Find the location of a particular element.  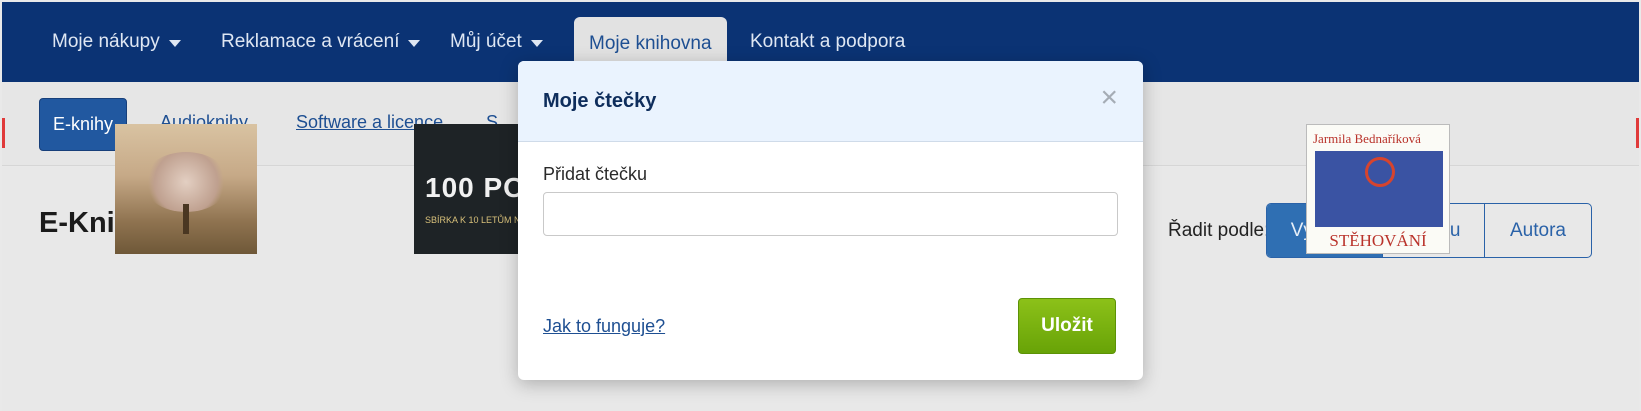

close-icon: × is located at coordinates (1109, 98).